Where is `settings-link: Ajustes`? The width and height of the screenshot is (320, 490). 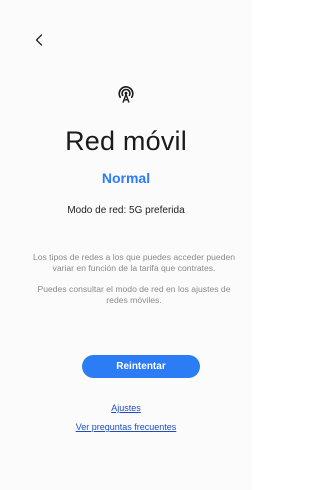 settings-link: Ajustes is located at coordinates (126, 408).